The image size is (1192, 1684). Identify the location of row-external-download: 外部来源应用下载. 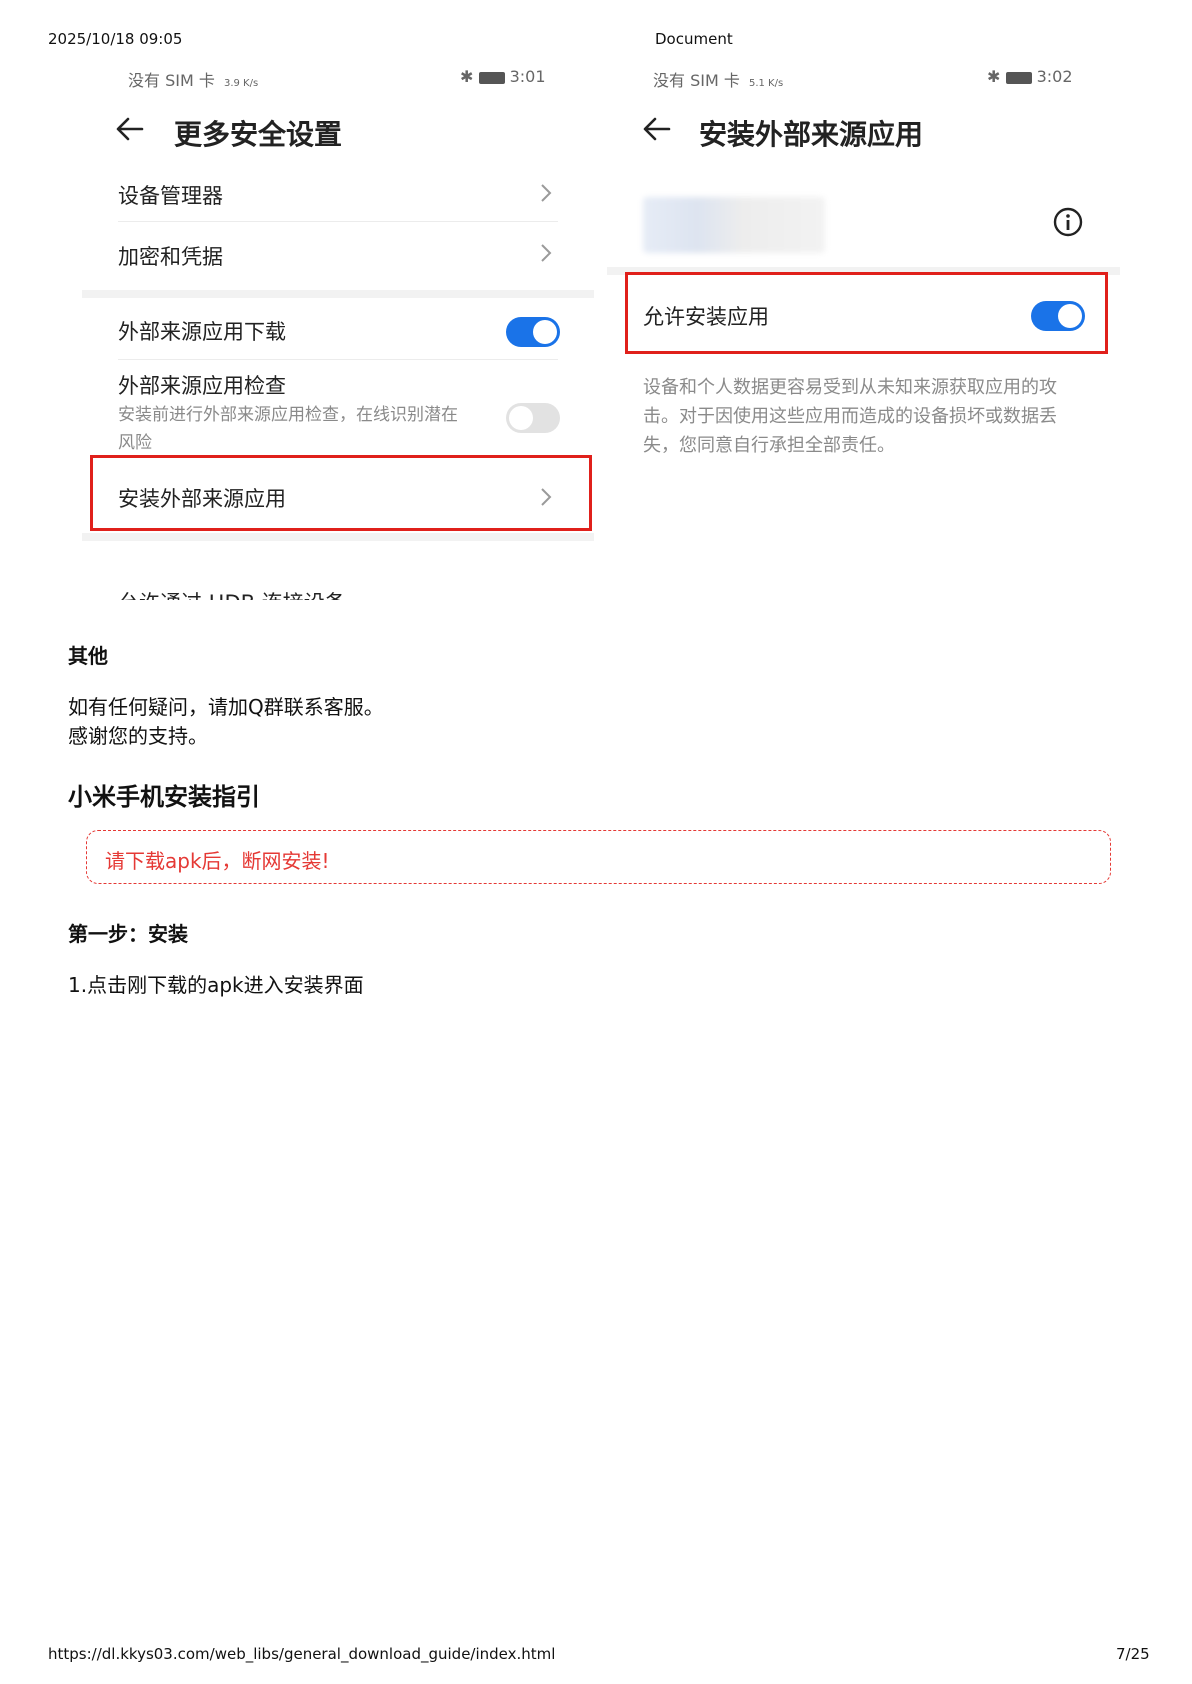
(338, 329).